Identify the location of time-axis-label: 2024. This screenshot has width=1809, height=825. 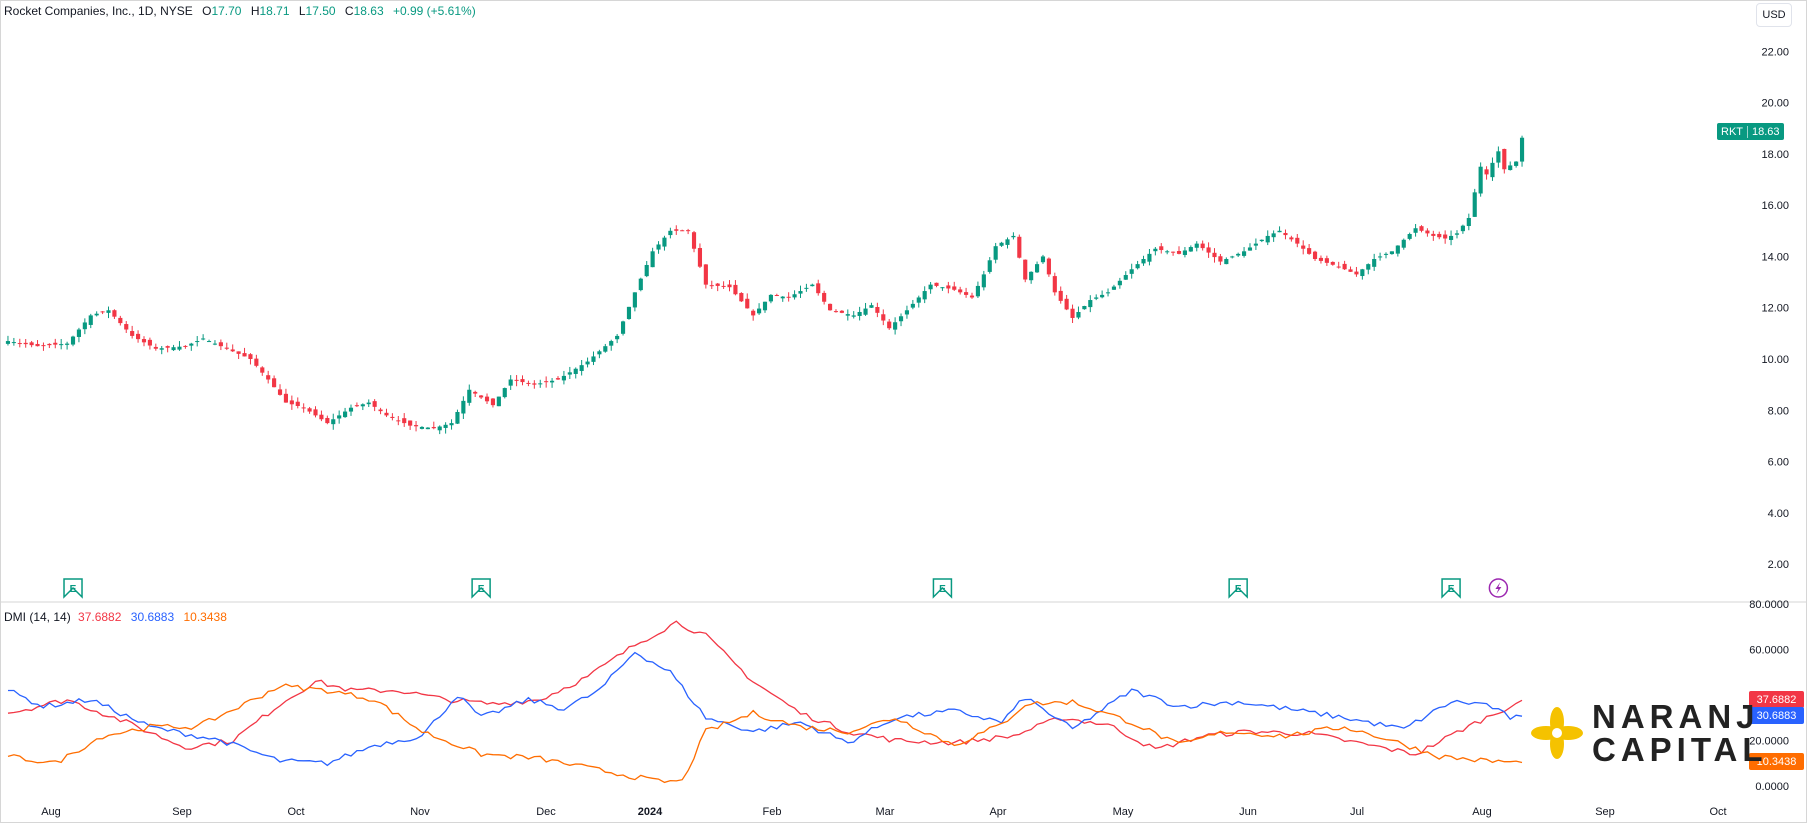
(650, 812).